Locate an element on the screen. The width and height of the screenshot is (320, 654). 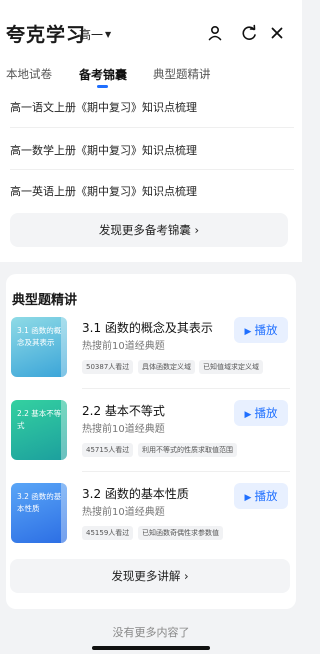
more-lectures-button: 发现更多讲解 › is located at coordinates (150, 576).